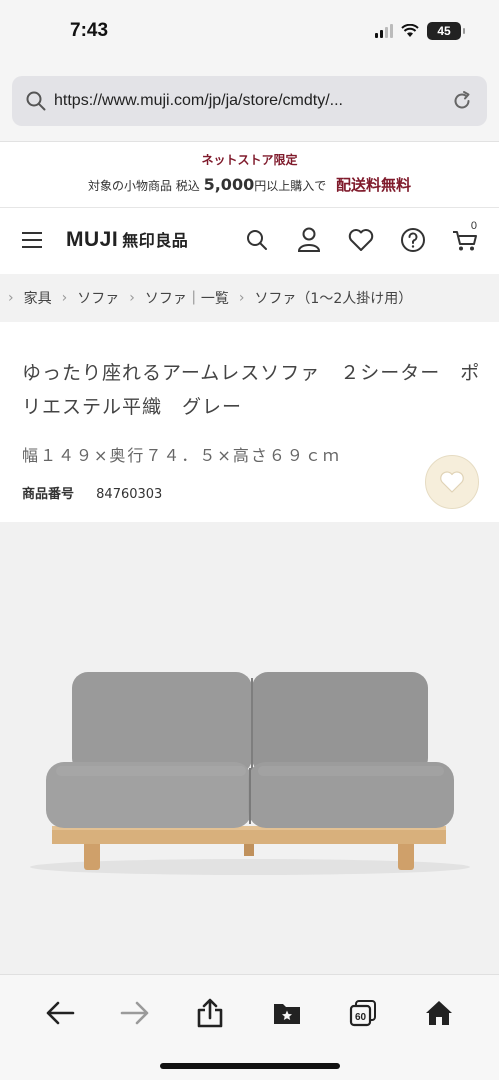 The width and height of the screenshot is (499, 1080). What do you see at coordinates (251, 390) in the screenshot?
I see `product-title: ゆったり座れるアームレスソファ ２シーター ポリエステル平織 グレー` at bounding box center [251, 390].